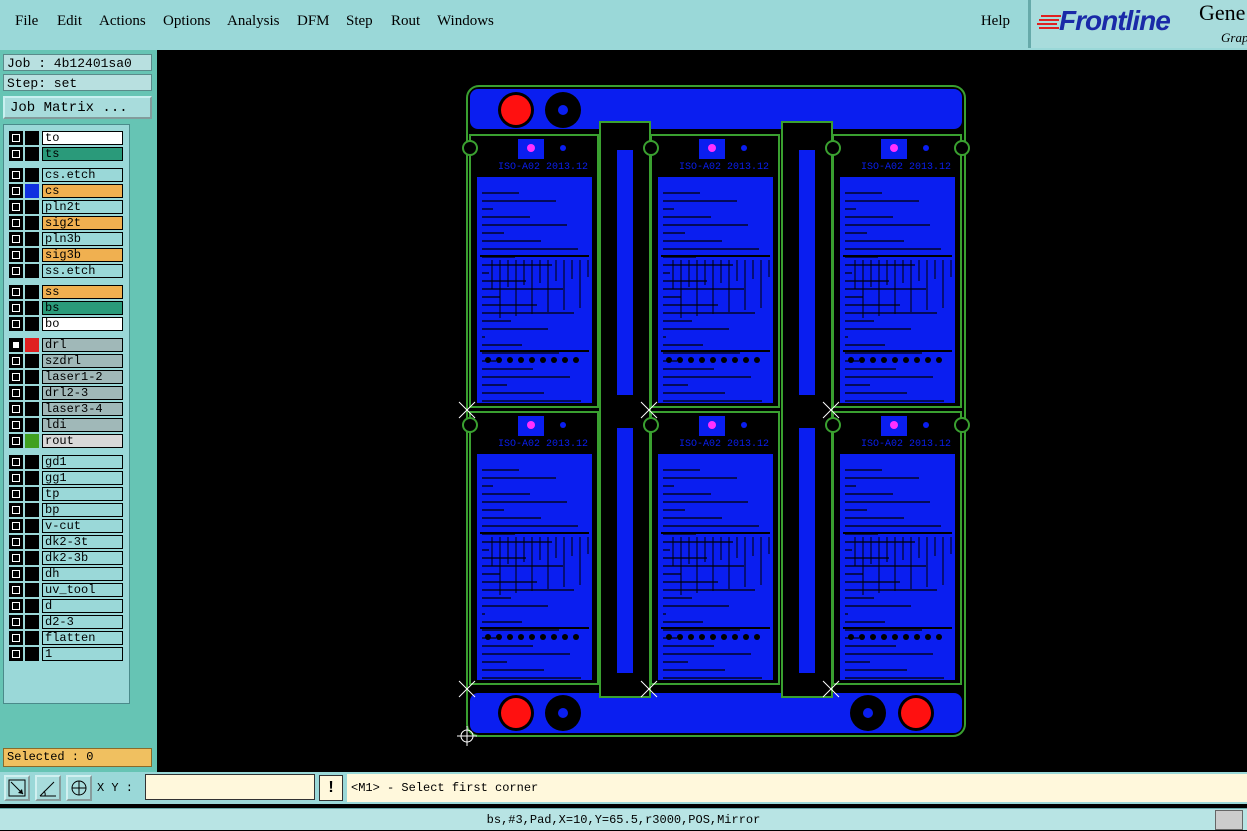 The image size is (1247, 831). Describe the element at coordinates (17, 788) in the screenshot. I see `zoom-to-fit-icon` at that location.